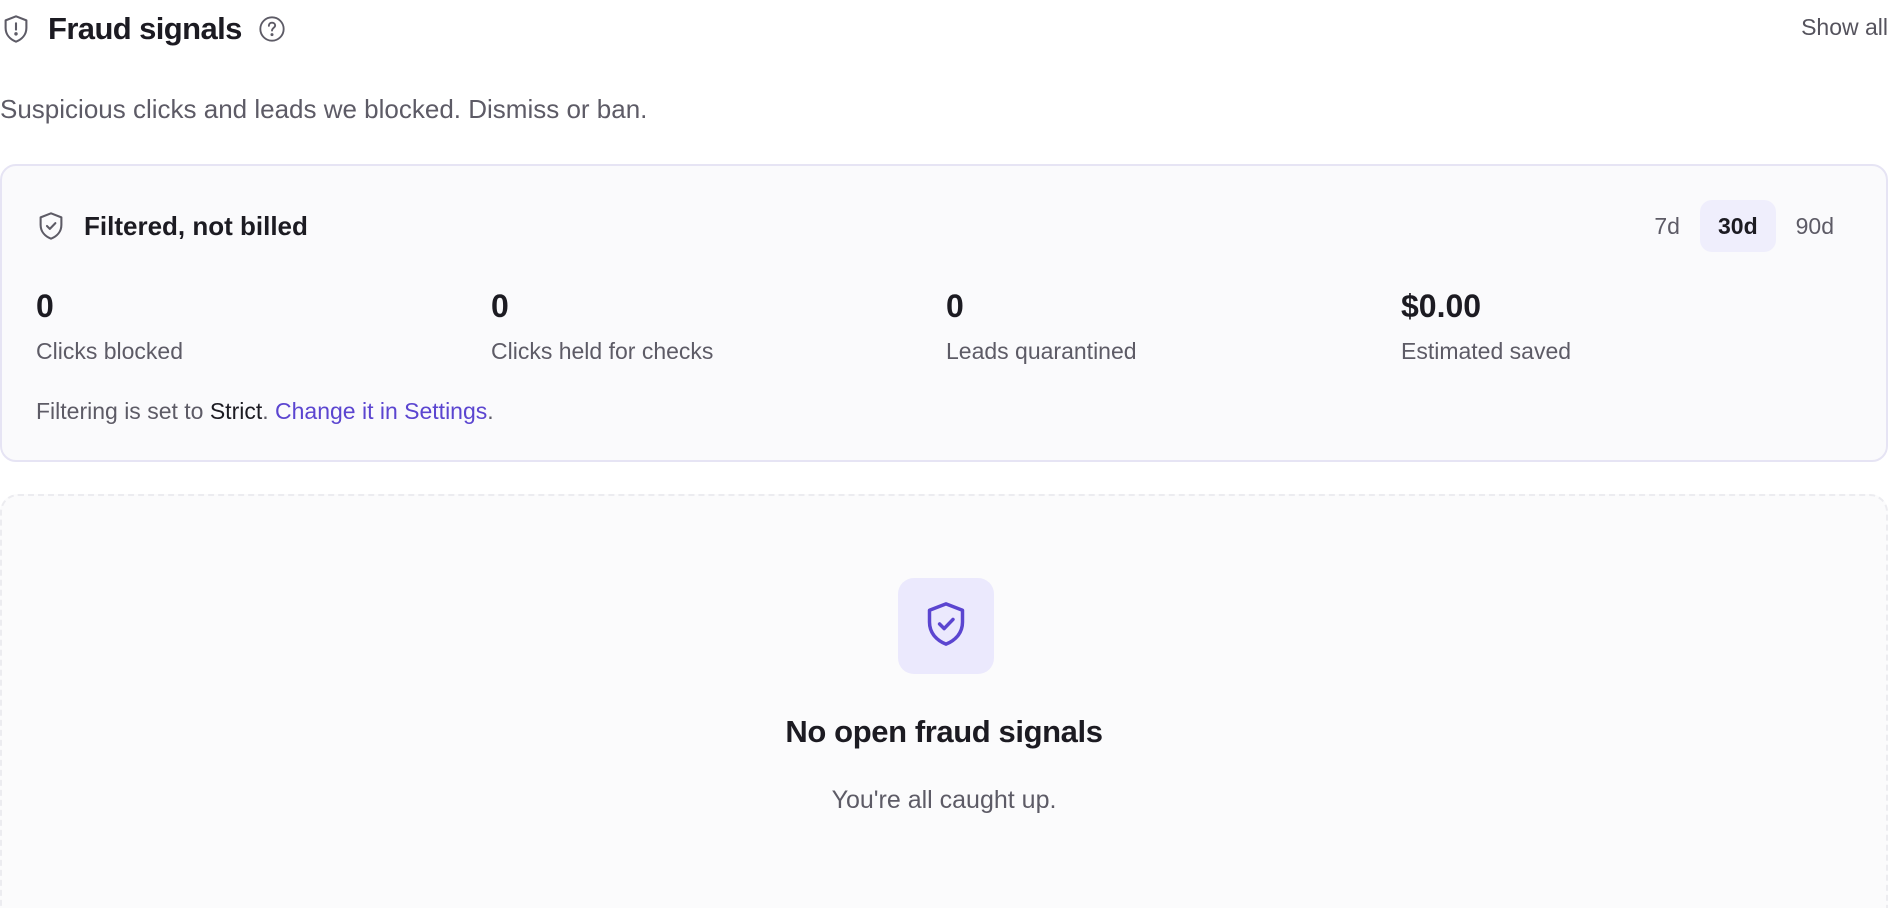 Image resolution: width=1888 pixels, height=908 pixels. I want to click on filter-note-prefix: Filtering is set to, so click(123, 411).